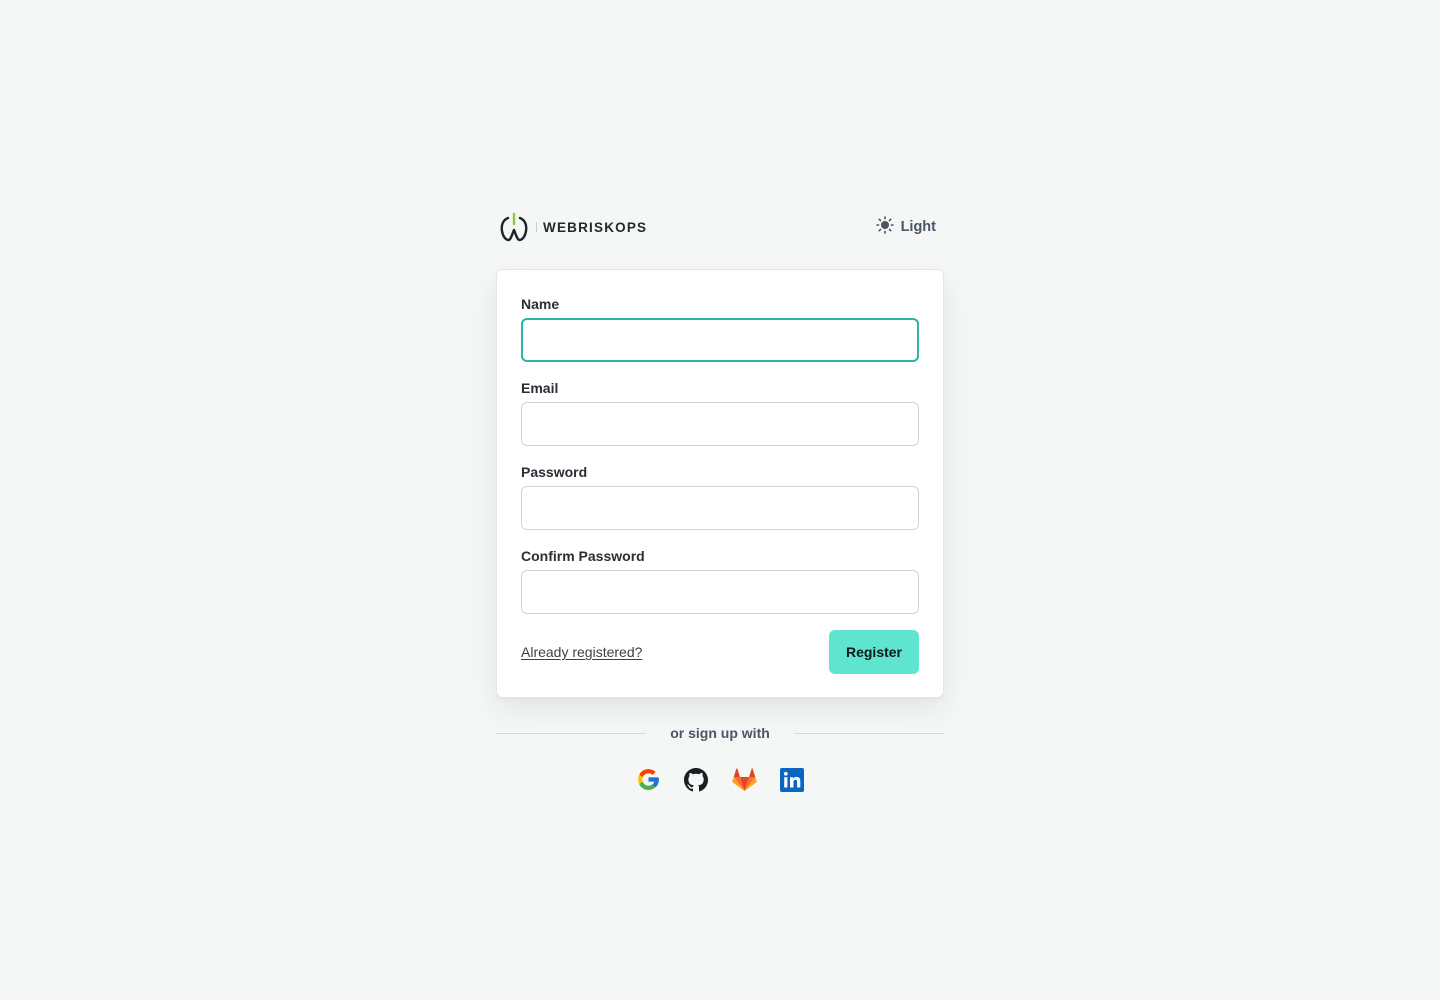 This screenshot has height=1000, width=1440. I want to click on linkedin-signup-button, so click(792, 779).